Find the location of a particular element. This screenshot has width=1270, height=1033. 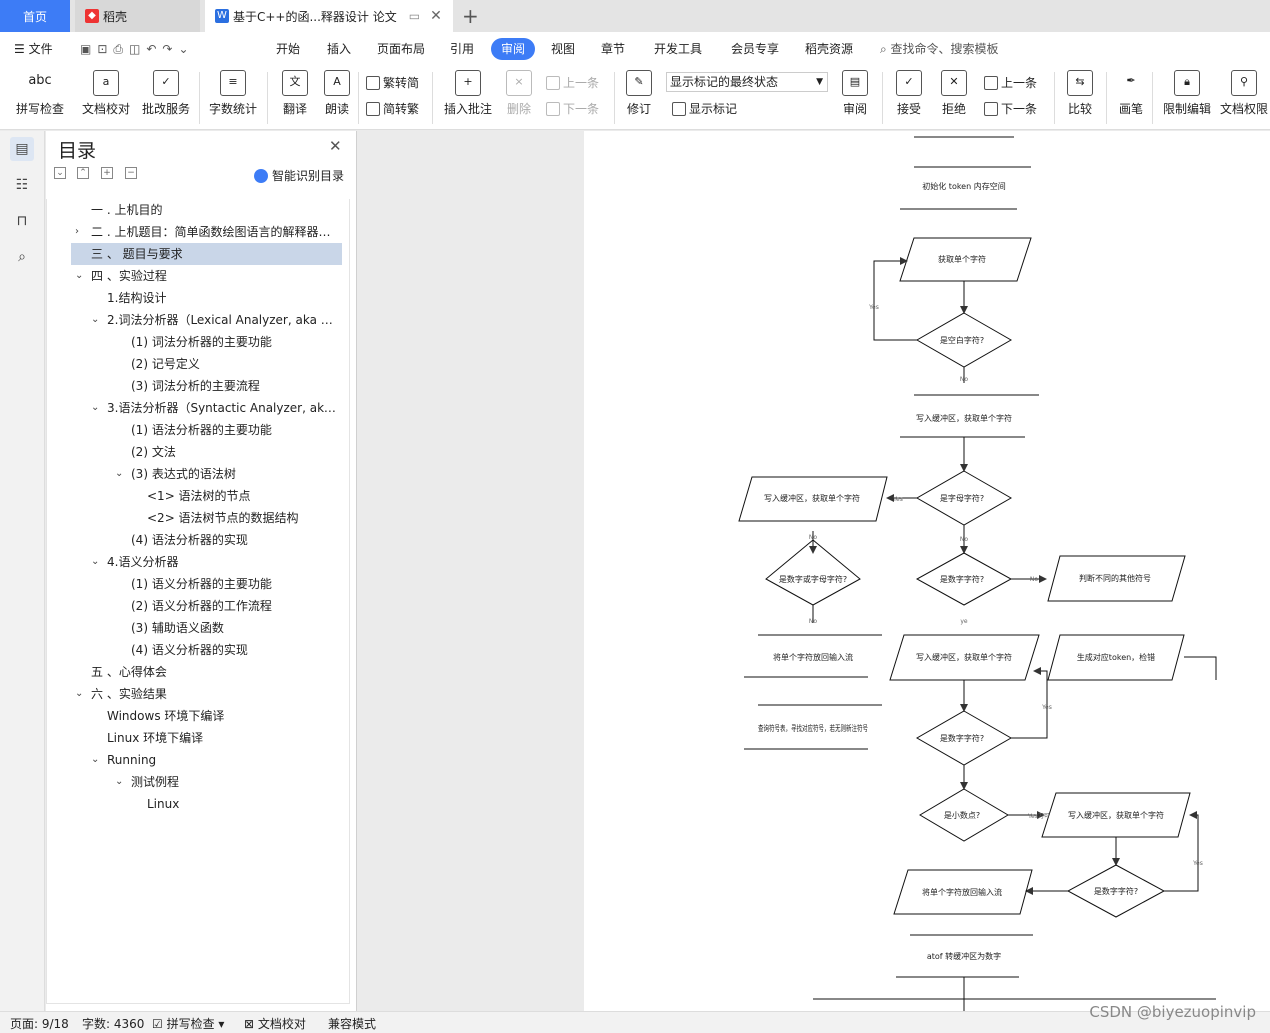

toc-item: (2) 文法 is located at coordinates (235, 452).